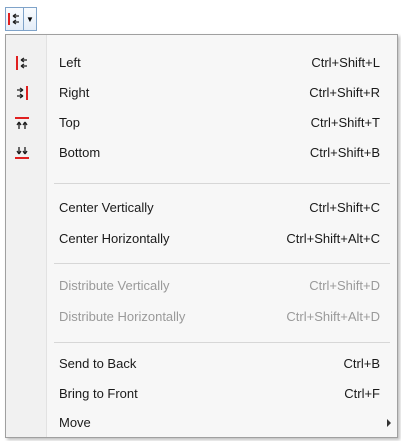  What do you see at coordinates (70, 62) in the screenshot?
I see `menu-item-label: Left` at bounding box center [70, 62].